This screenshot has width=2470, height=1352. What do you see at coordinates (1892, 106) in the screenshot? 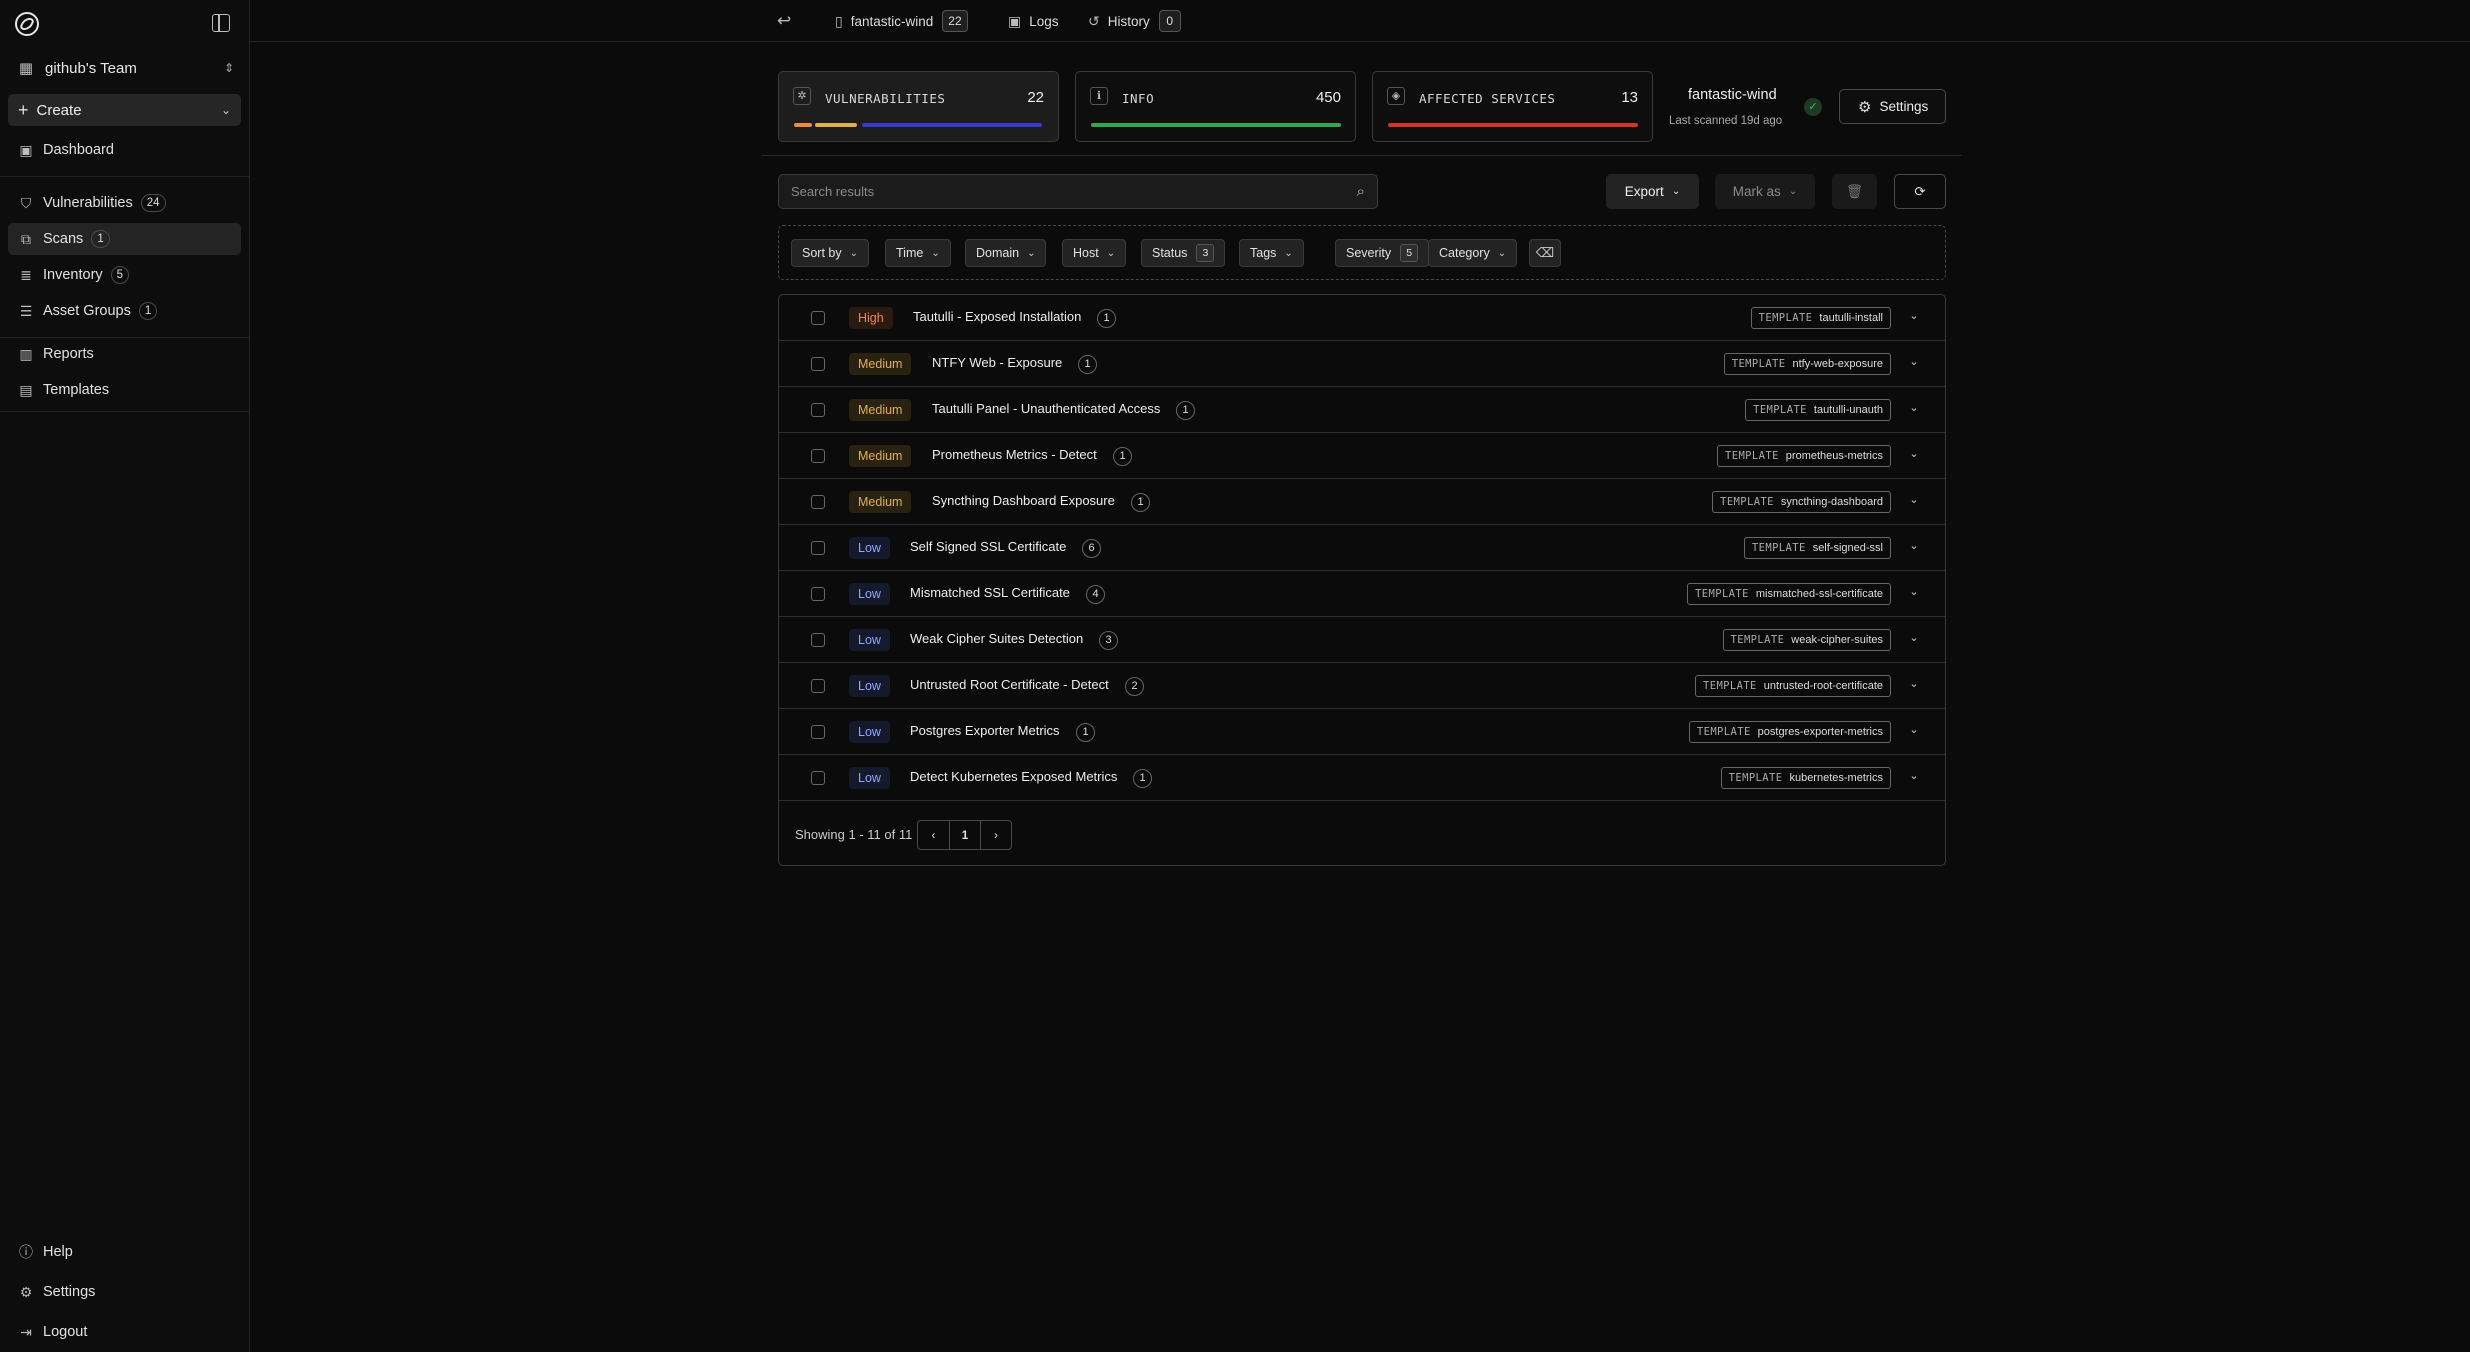
I see `settings-button: ⚙ Settings` at bounding box center [1892, 106].